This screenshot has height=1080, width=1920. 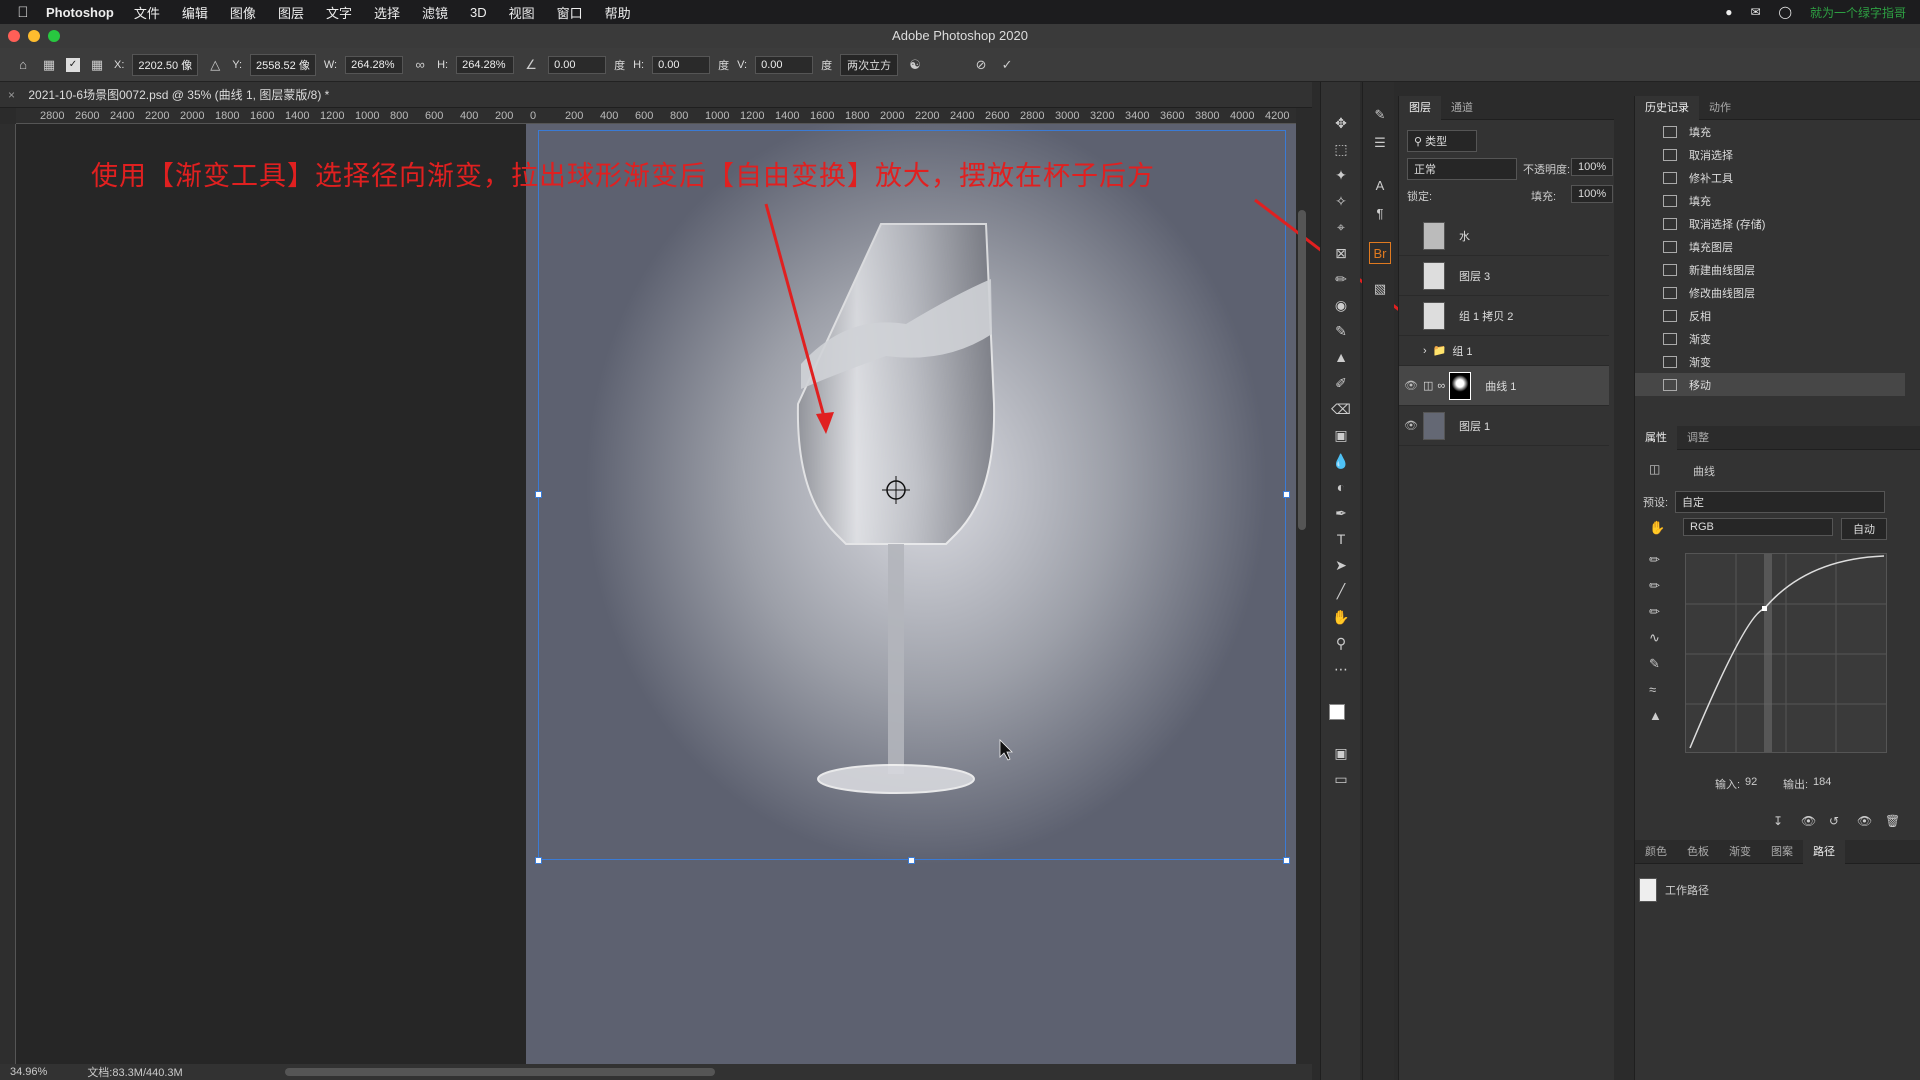 I want to click on path-row: 工作路径, so click(x=1674, y=890).